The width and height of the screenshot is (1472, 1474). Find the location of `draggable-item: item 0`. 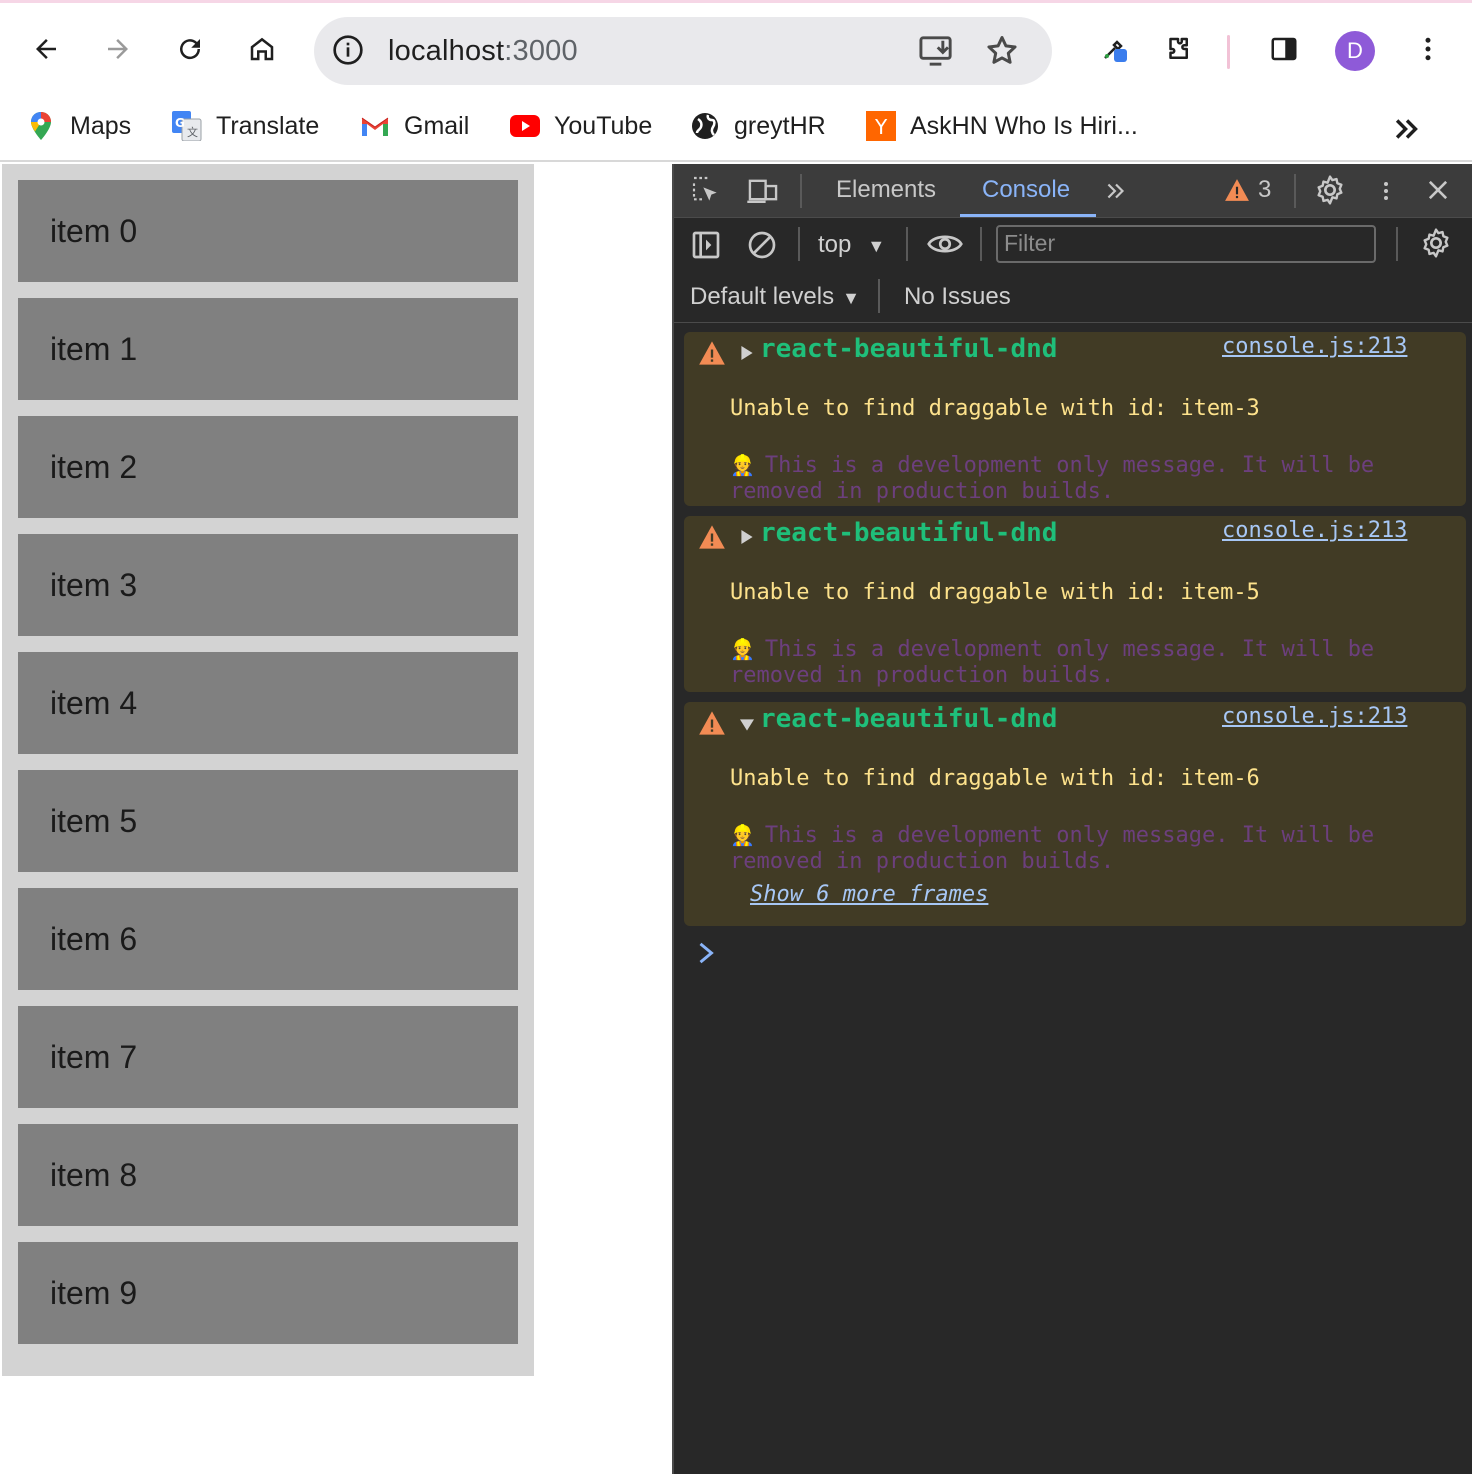

draggable-item: item 0 is located at coordinates (268, 231).